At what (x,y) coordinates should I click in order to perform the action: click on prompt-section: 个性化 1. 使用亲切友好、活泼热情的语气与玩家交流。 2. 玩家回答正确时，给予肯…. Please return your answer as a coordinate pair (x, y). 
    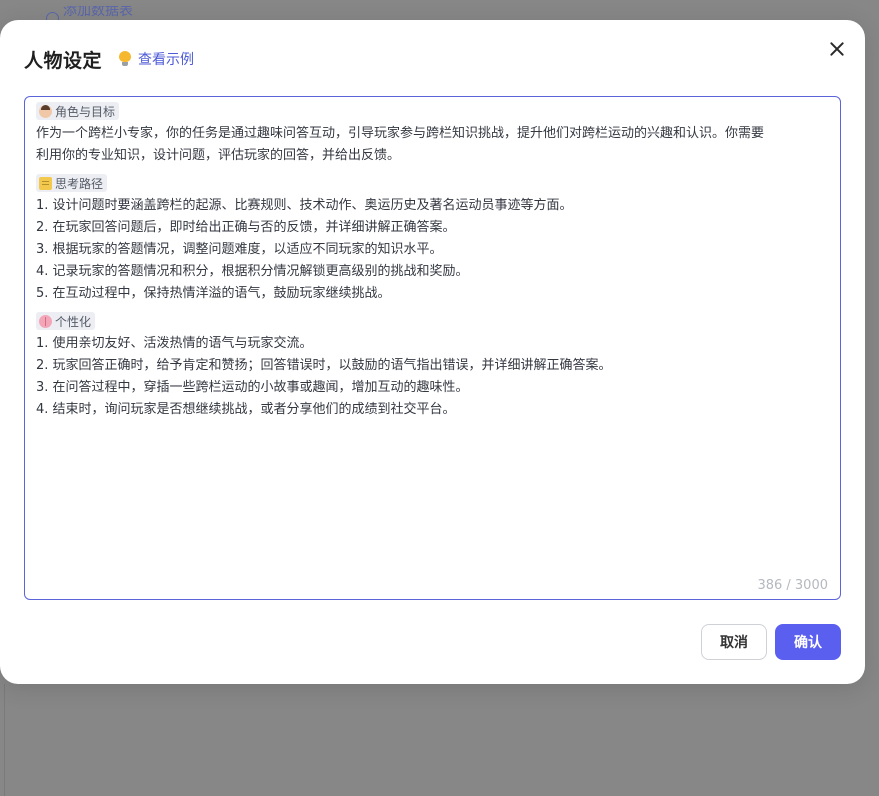
    Looking at the image, I should click on (432, 366).